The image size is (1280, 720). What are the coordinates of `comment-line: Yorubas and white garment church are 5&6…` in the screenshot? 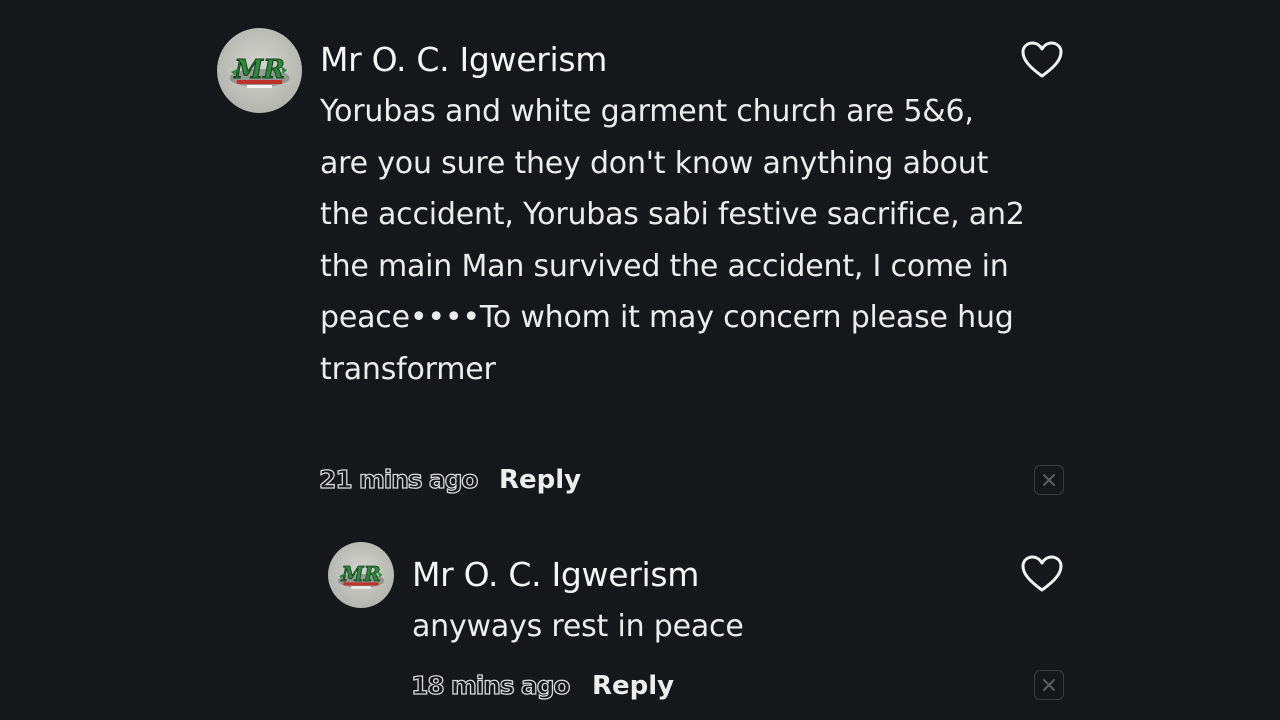 It's located at (647, 111).